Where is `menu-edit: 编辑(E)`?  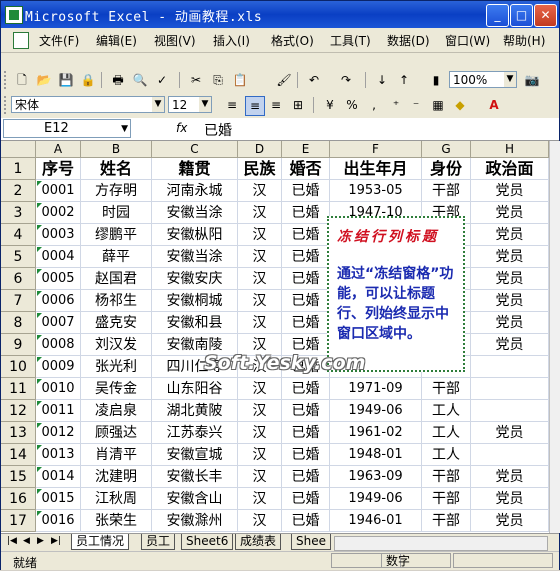 menu-edit: 编辑(E) is located at coordinates (116, 40).